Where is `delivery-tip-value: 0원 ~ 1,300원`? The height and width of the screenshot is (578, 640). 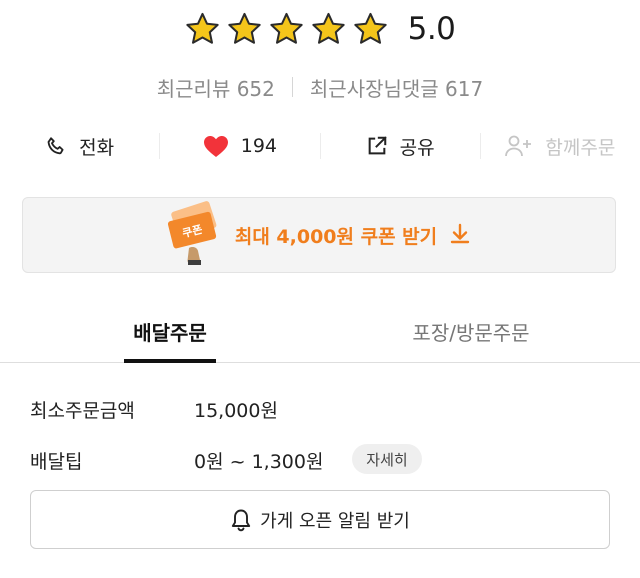
delivery-tip-value: 0원 ~ 1,300원 is located at coordinates (259, 462).